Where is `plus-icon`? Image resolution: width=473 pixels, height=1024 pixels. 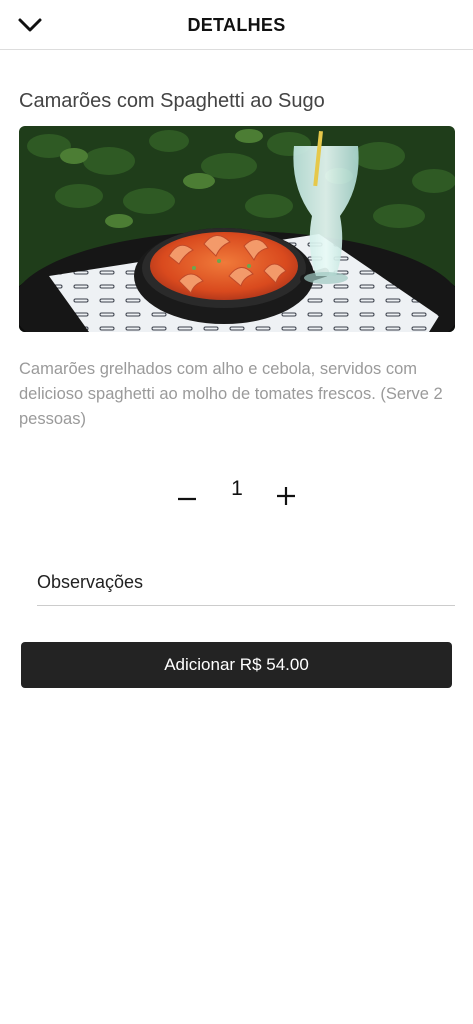
plus-icon is located at coordinates (286, 496).